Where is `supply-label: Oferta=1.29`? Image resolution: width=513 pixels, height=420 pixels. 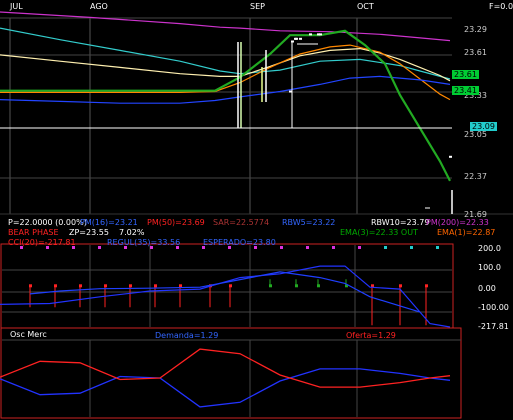
supply-label: Oferta=1.29 is located at coordinates (371, 335).